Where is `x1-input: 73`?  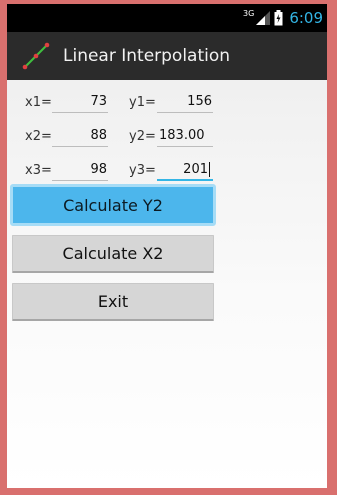
x1-input: 73 is located at coordinates (80, 102).